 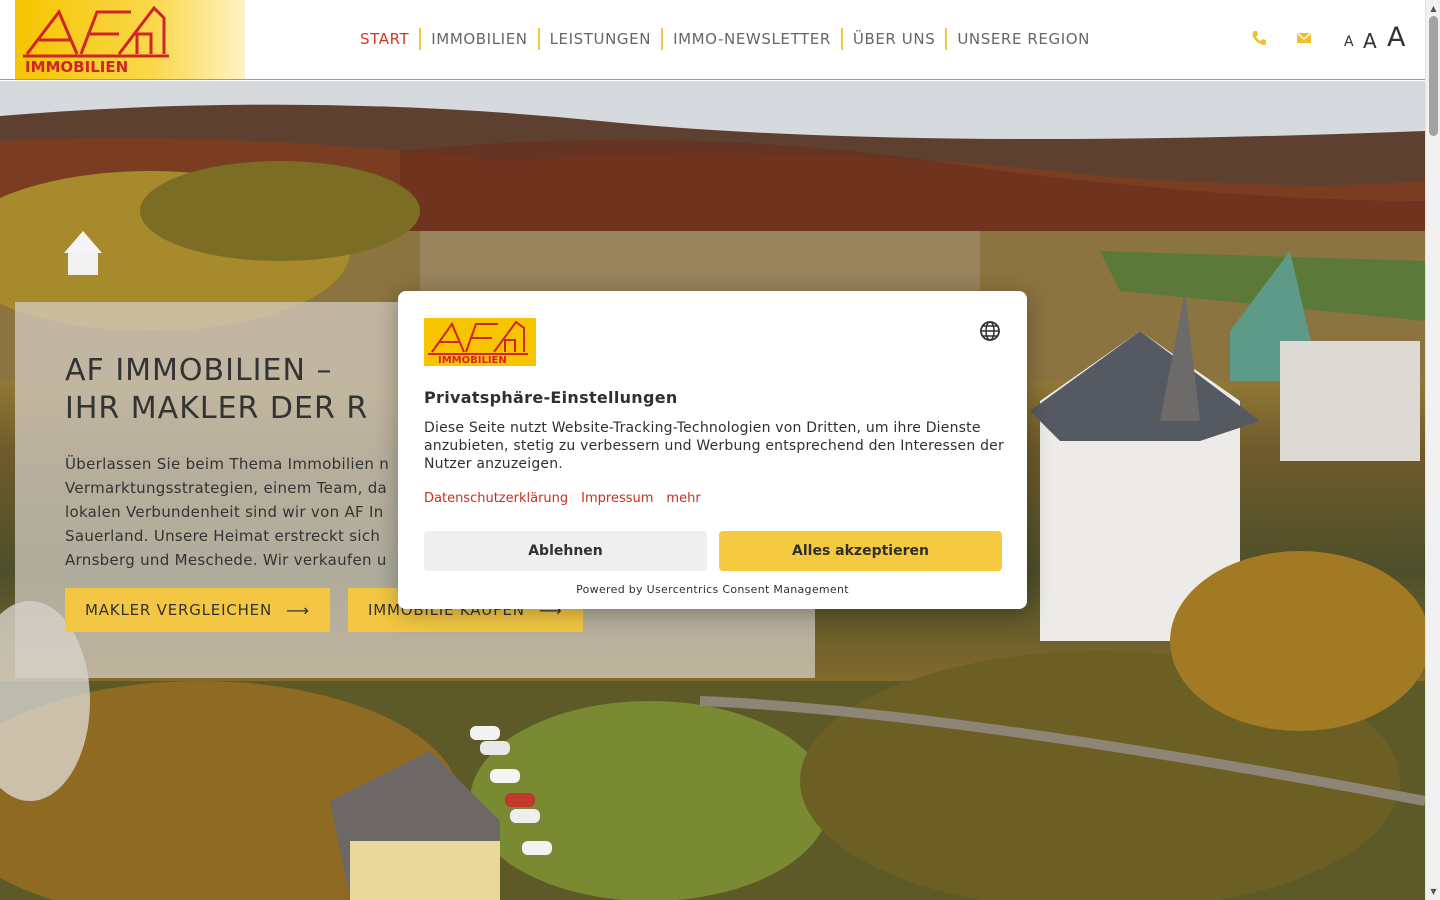 I want to click on consent-logo: IMMOBILIEN, so click(x=480, y=342).